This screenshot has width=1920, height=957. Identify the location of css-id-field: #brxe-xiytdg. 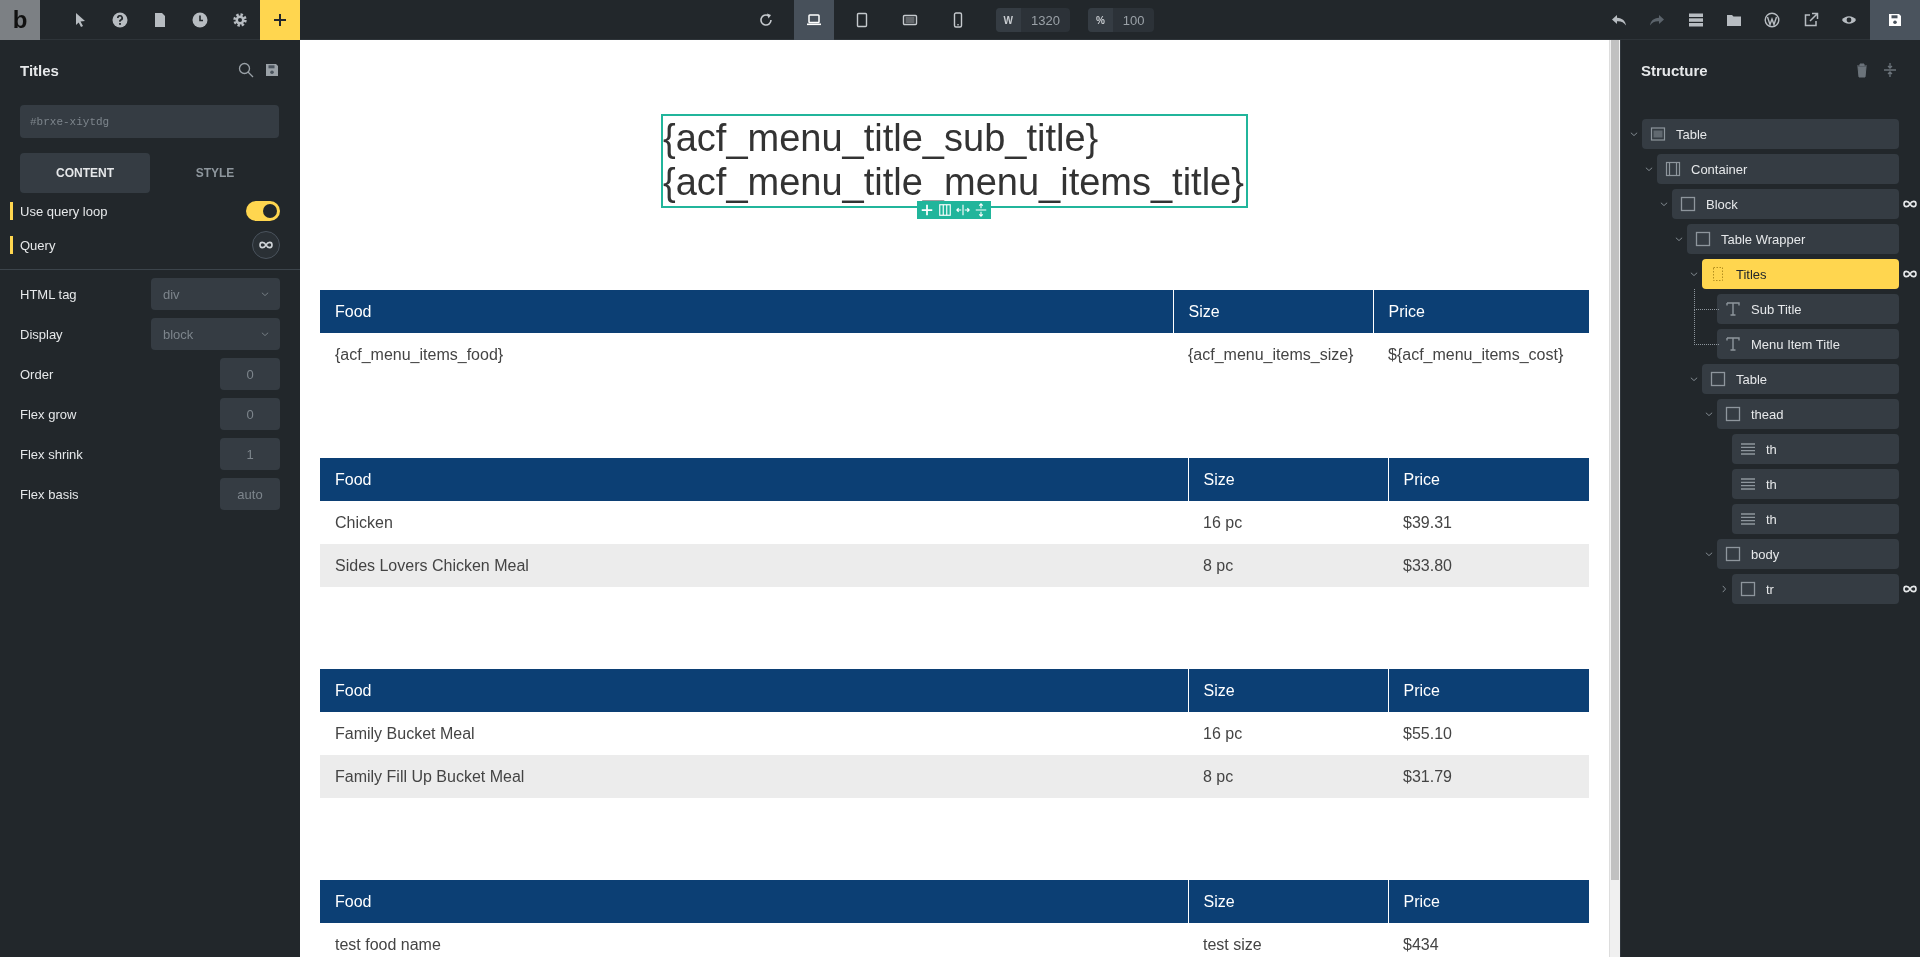
(149, 121).